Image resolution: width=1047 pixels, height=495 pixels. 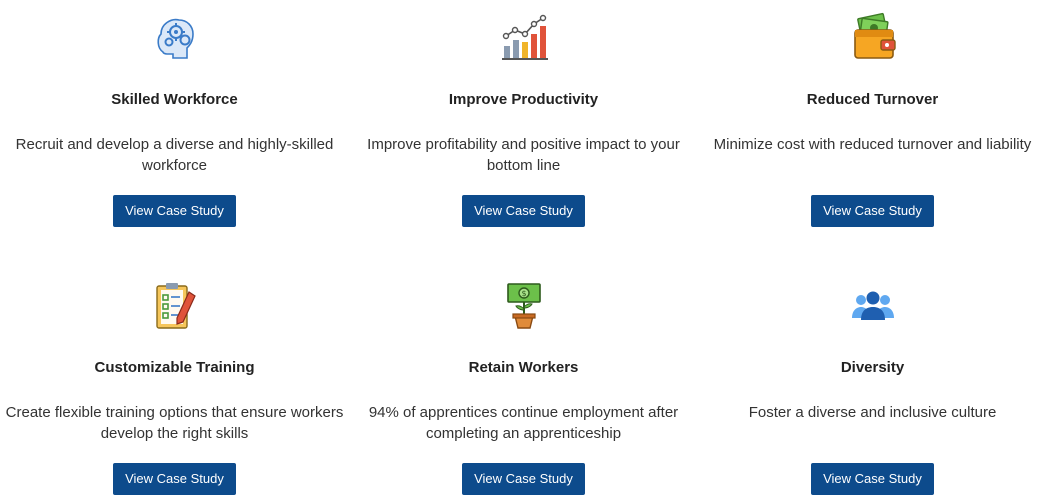 What do you see at coordinates (523, 99) in the screenshot?
I see `card-title: Improve Productivity` at bounding box center [523, 99].